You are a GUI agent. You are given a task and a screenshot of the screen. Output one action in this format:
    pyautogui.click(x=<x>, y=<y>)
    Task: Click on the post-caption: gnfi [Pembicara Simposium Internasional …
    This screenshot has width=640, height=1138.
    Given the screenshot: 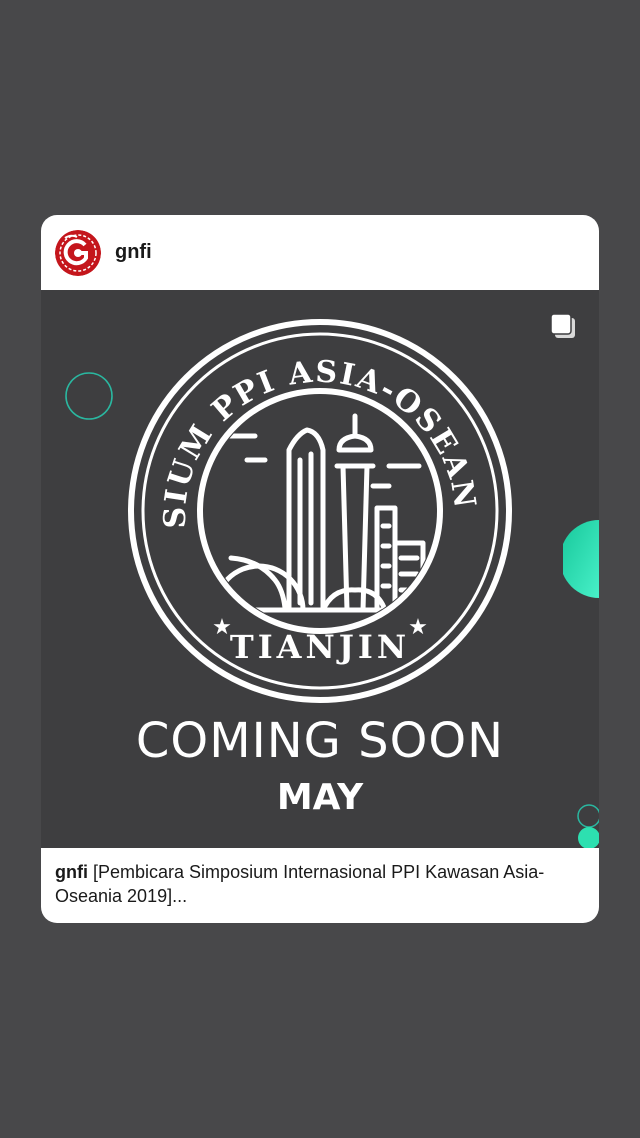 What is the action you would take?
    pyautogui.click(x=321, y=884)
    